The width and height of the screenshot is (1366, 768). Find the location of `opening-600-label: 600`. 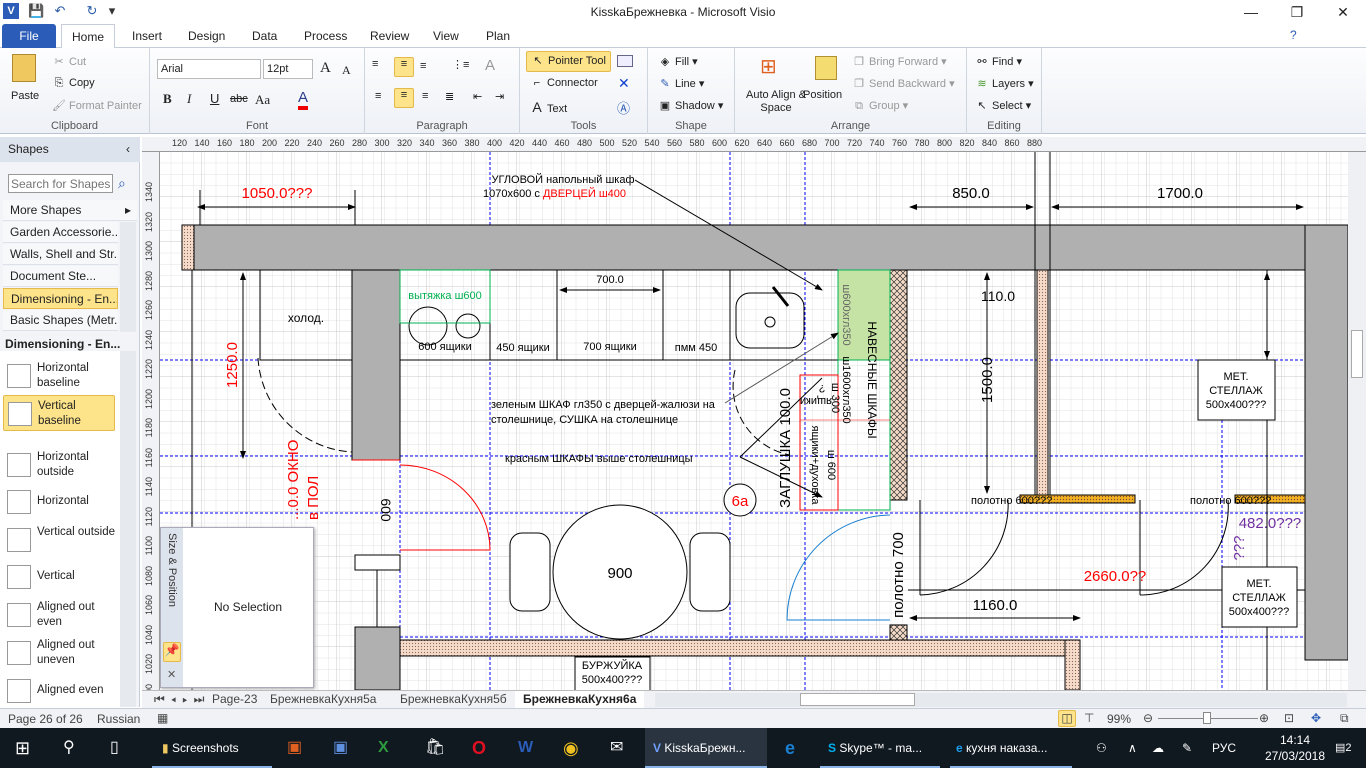

opening-600-label: 600 is located at coordinates (386, 510).